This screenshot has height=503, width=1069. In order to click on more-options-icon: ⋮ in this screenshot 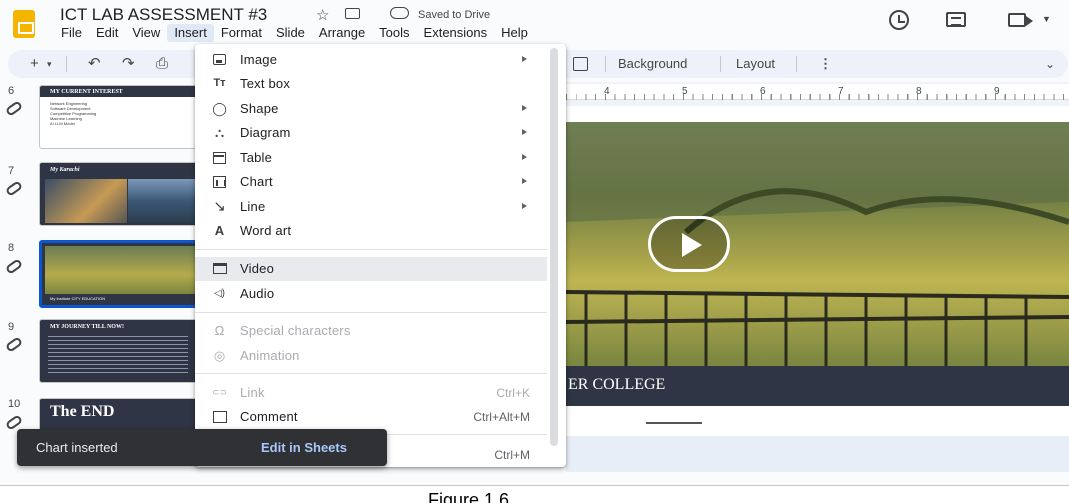, I will do `click(825, 64)`.